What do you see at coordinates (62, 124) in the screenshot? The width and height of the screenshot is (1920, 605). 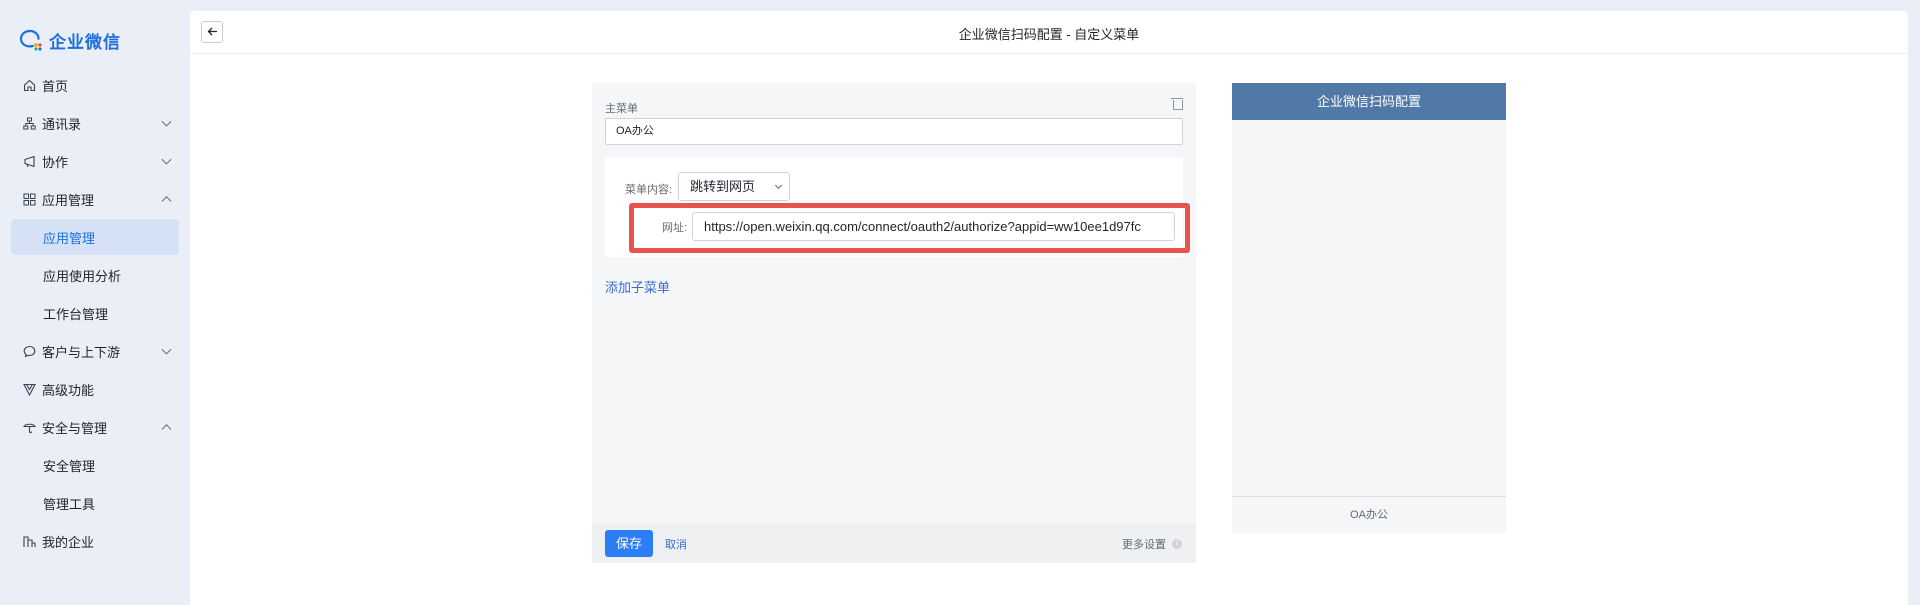 I see `sidebar-item-label: 通讯录` at bounding box center [62, 124].